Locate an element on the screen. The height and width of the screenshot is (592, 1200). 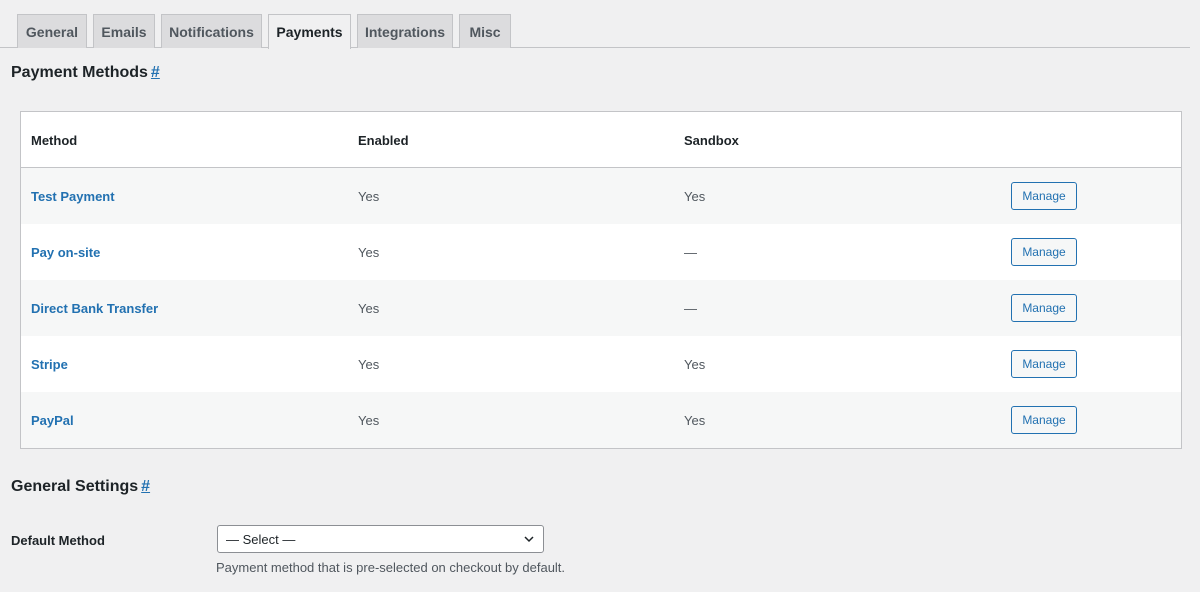
general-settings-heading: General Settings # is located at coordinates (80, 487).